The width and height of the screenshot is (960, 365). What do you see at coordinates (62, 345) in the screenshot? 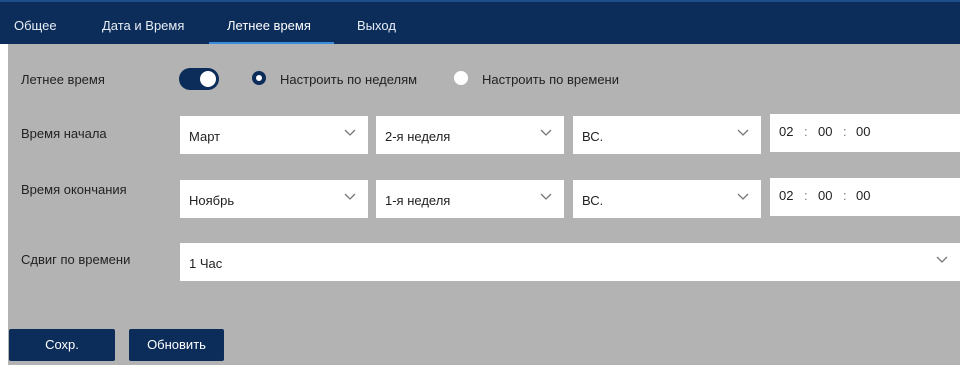
I see `save-button: Сохр.` at bounding box center [62, 345].